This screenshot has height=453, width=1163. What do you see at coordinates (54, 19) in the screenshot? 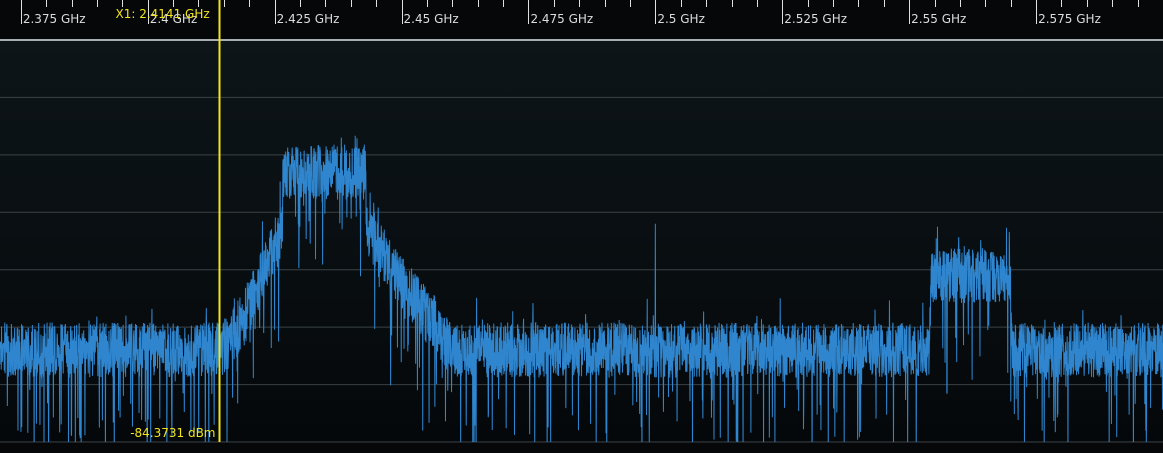
I see `frequency-tick-label: 2.375 GHz` at bounding box center [54, 19].